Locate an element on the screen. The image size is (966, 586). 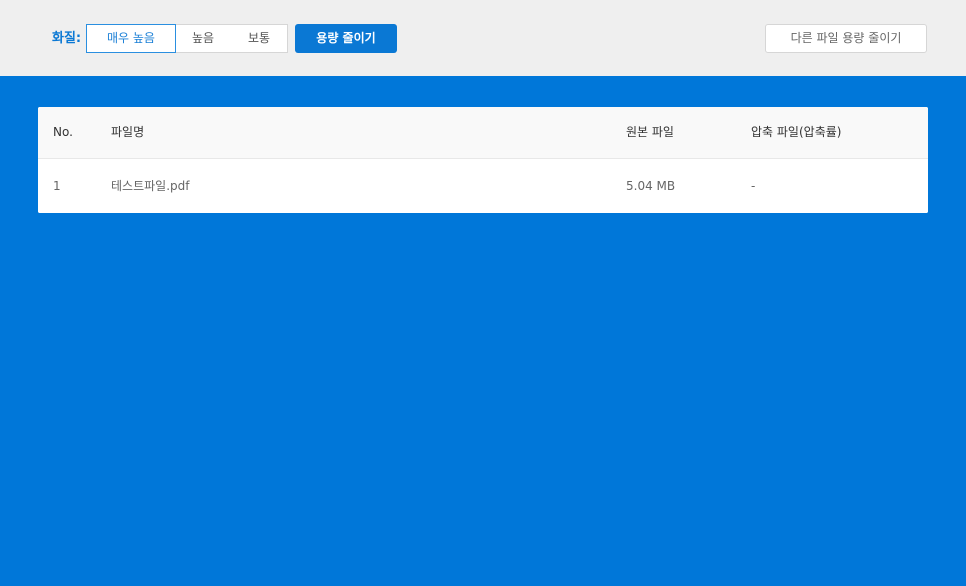
table-row: 1 테스트파일.pdf 5.04 MB - is located at coordinates (483, 186).